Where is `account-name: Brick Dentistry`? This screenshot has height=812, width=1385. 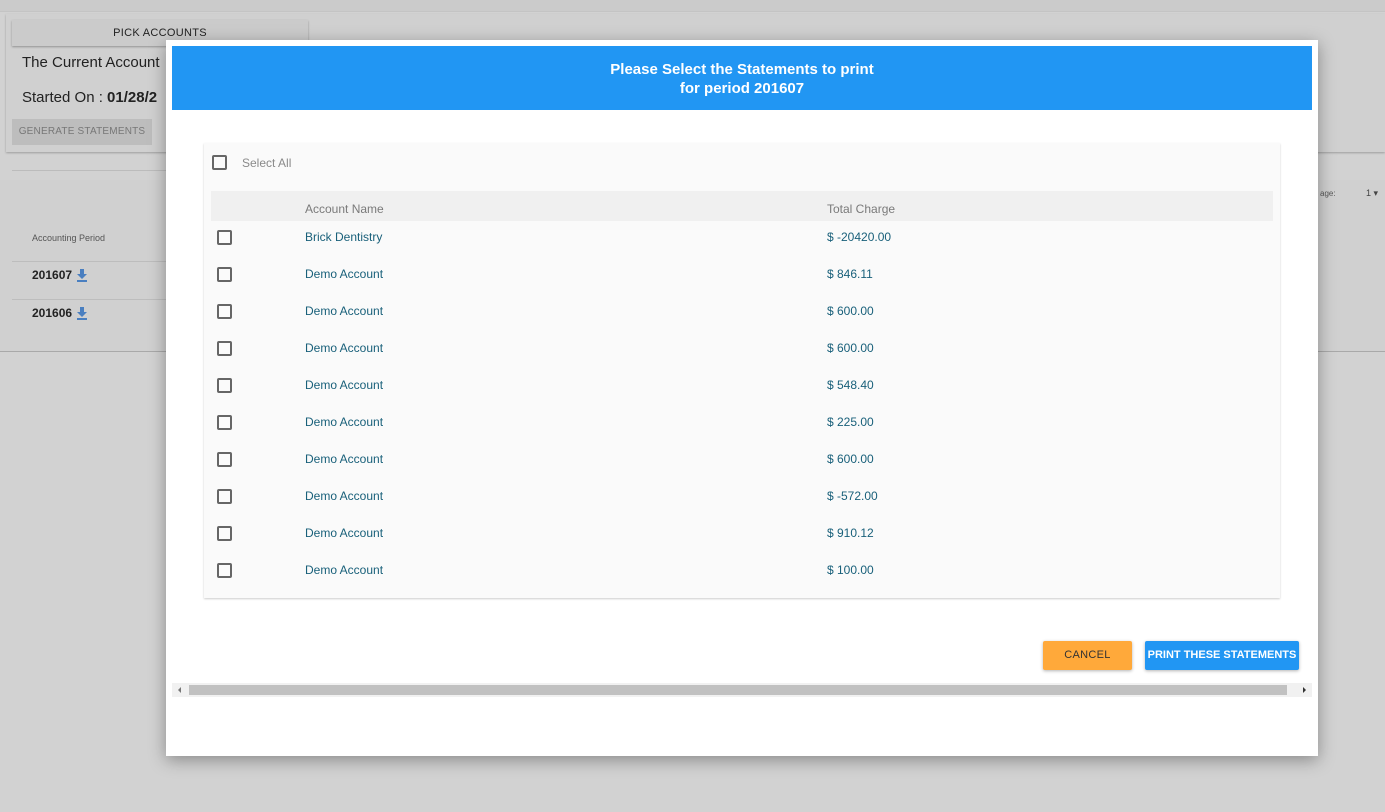
account-name: Brick Dentistry is located at coordinates (344, 237).